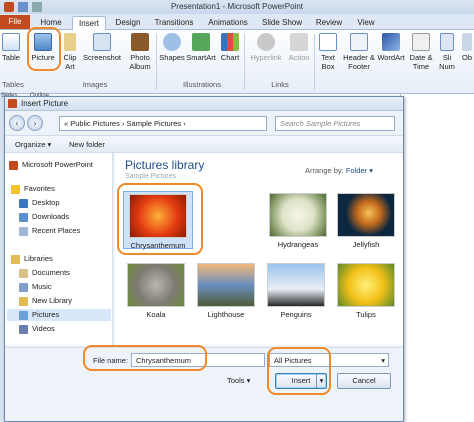 This screenshot has width=474, height=422. What do you see at coordinates (128, 23) in the screenshot?
I see `tab-design: Design` at bounding box center [128, 23].